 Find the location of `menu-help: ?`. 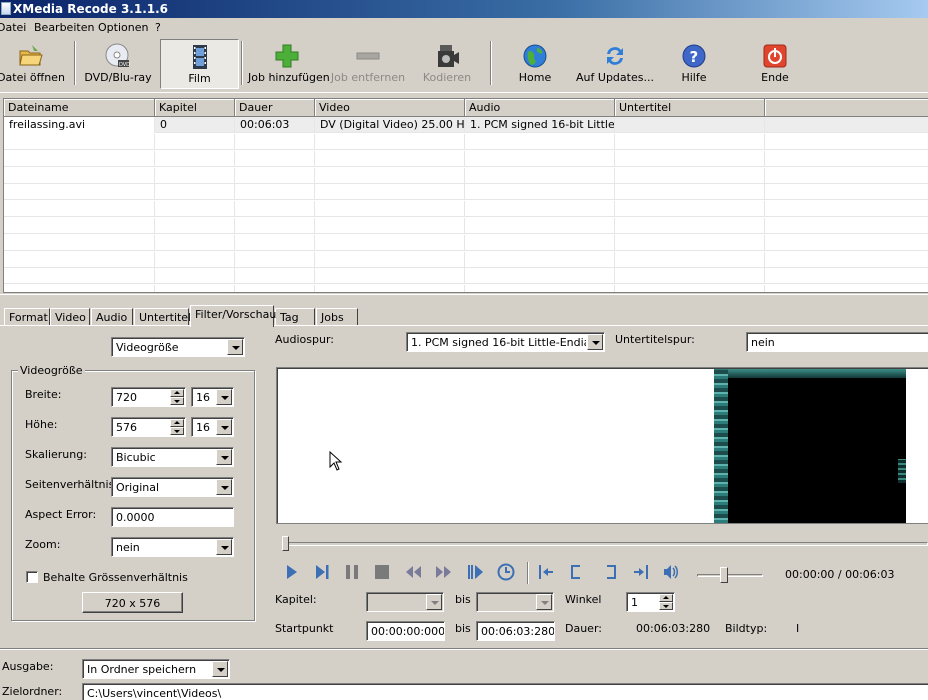

menu-help: ? is located at coordinates (158, 27).